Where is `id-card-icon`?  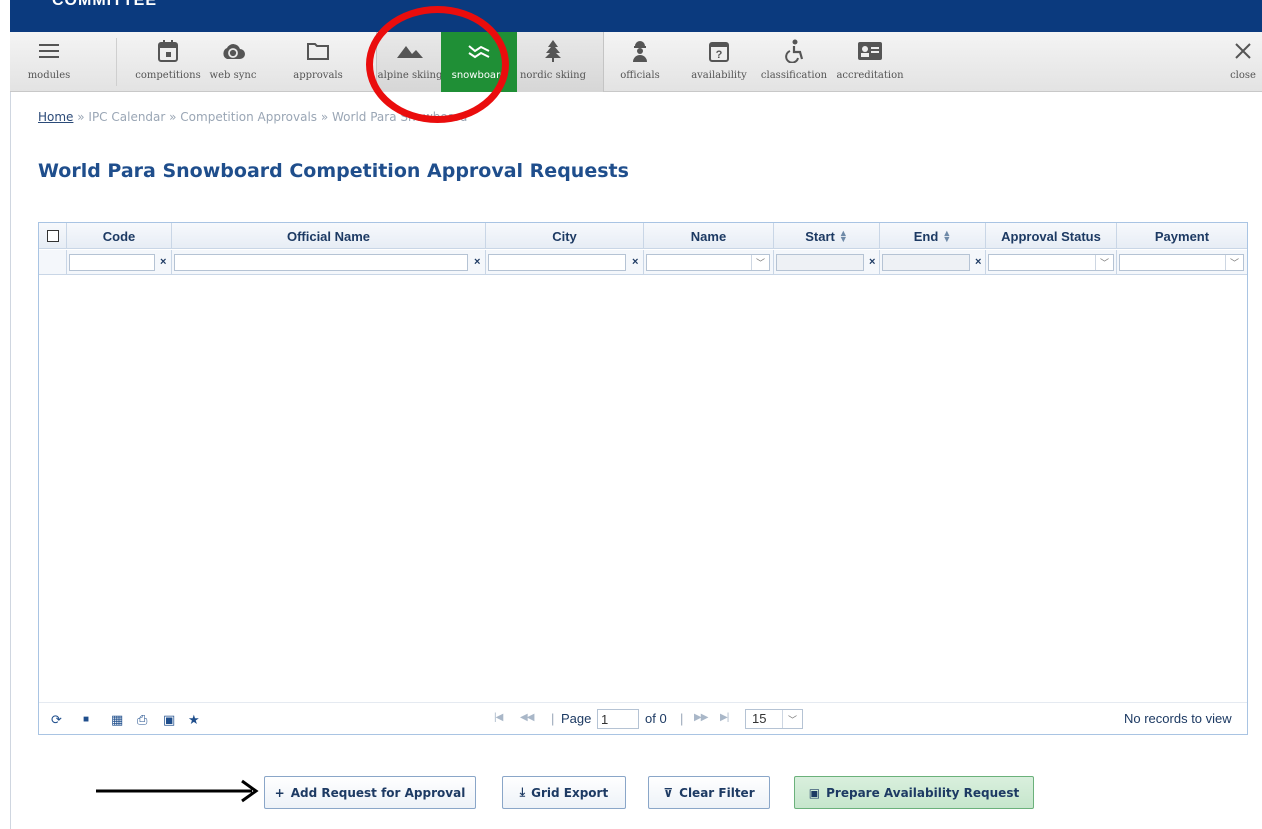 id-card-icon is located at coordinates (870, 51).